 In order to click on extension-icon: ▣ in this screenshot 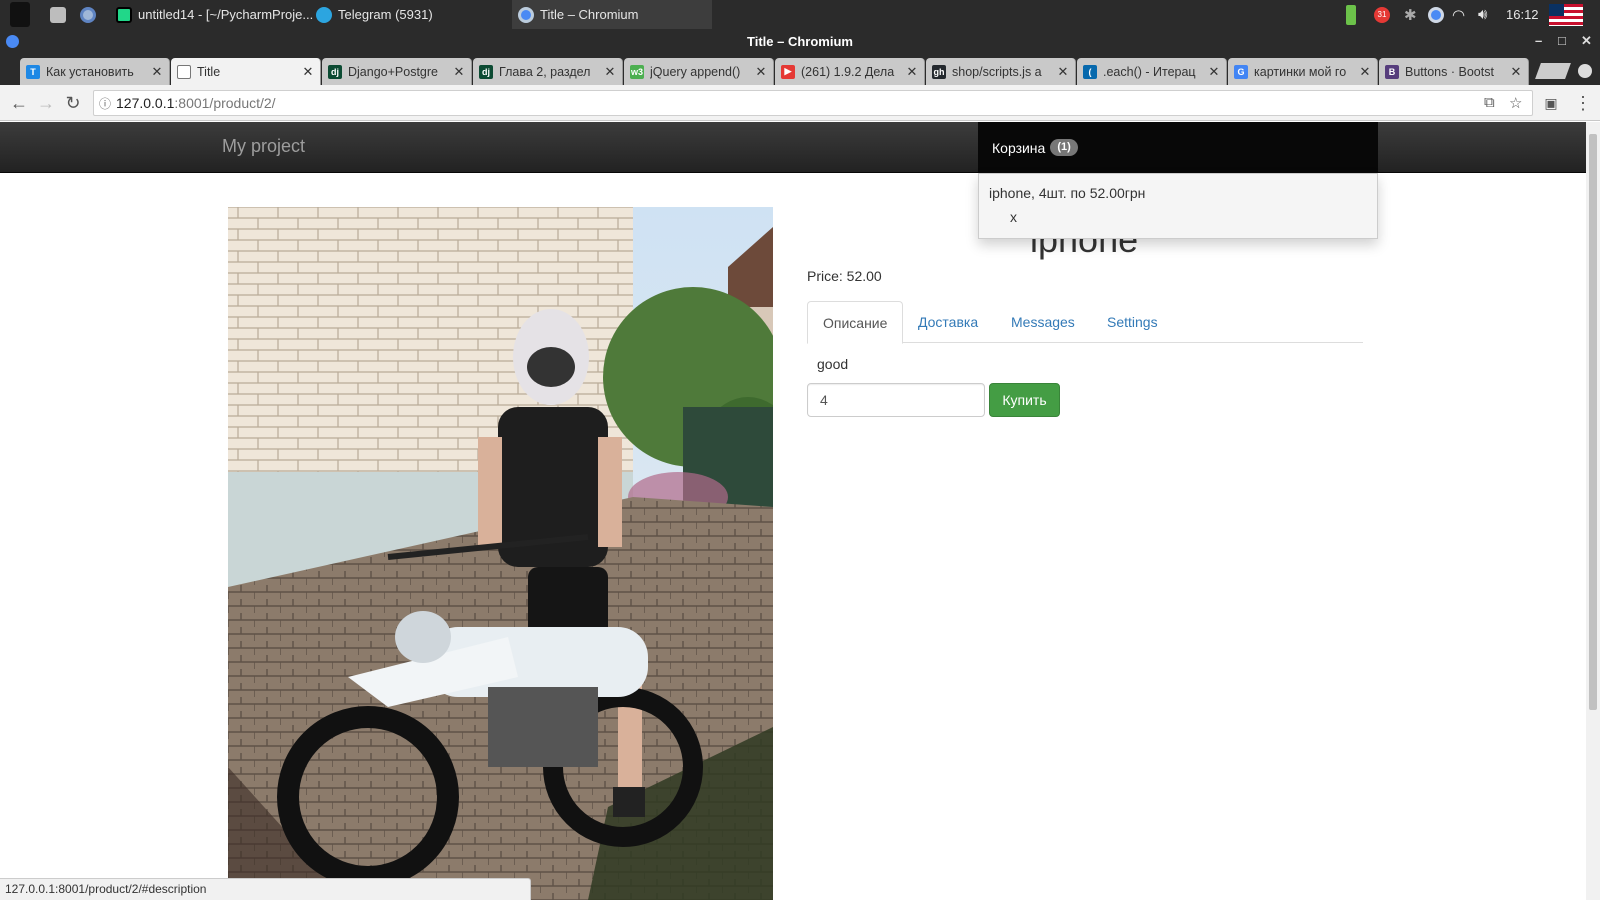, I will do `click(1551, 103)`.